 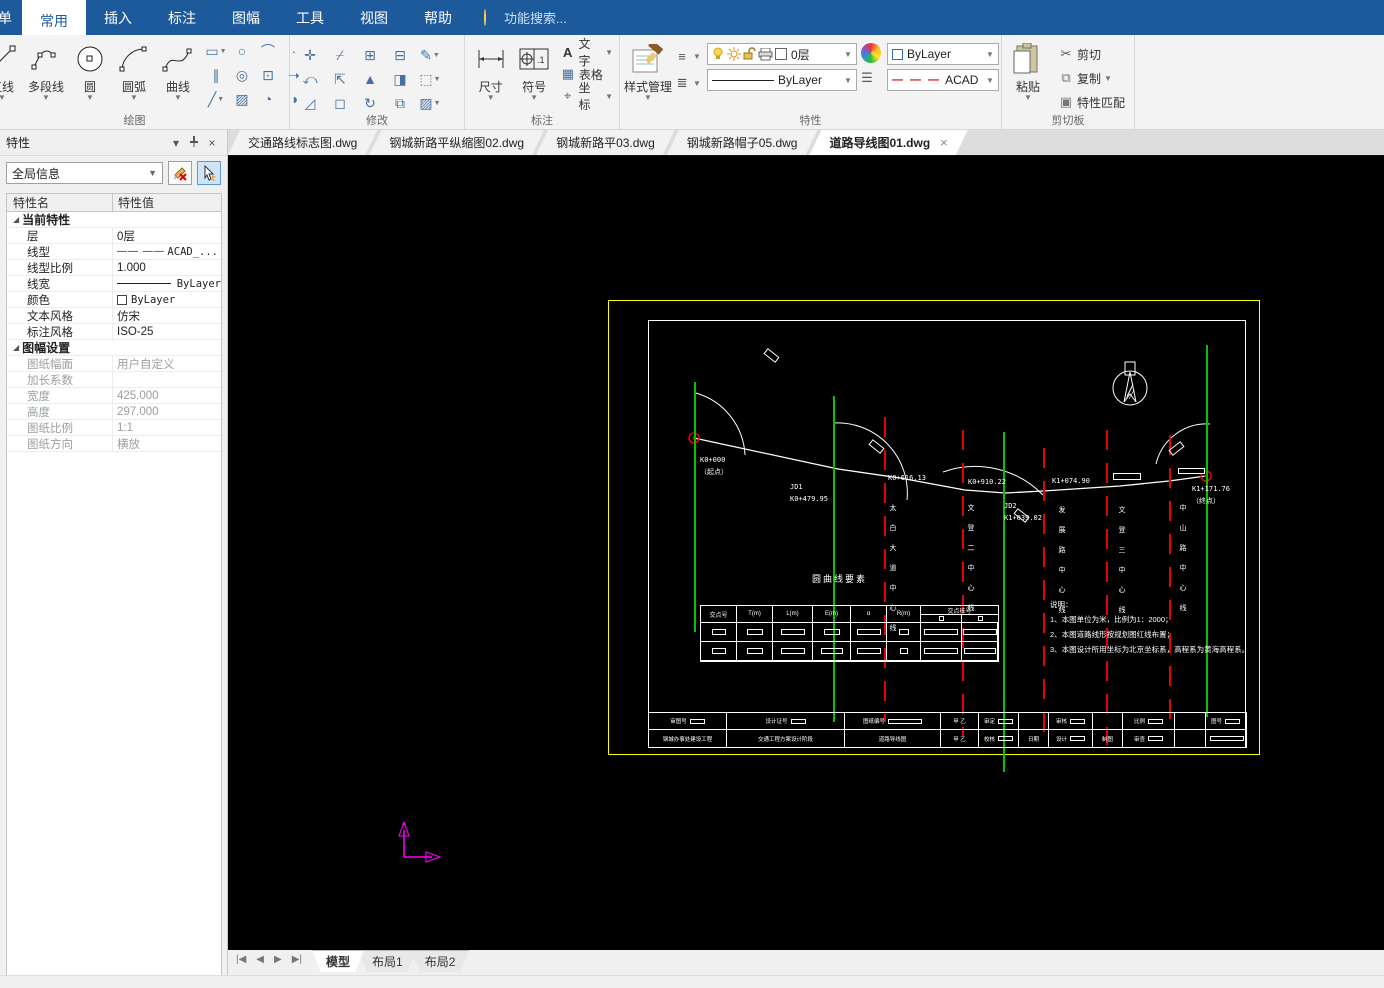 What do you see at coordinates (568, 95) in the screenshot?
I see `coordinate-icon: ⌖` at bounding box center [568, 95].